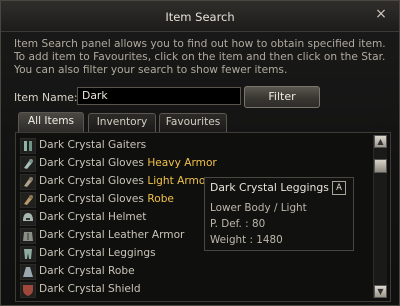 Image resolution: width=400 pixels, height=306 pixels. Describe the element at coordinates (282, 97) in the screenshot. I see `filter-button: Filter` at that location.